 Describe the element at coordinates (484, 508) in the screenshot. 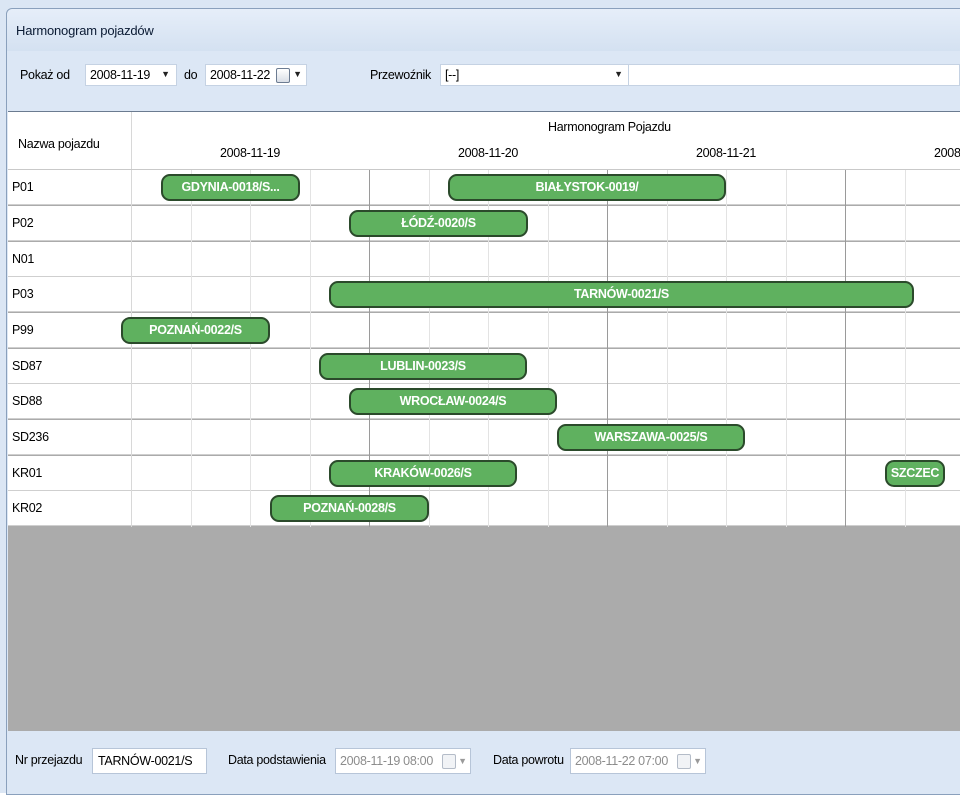

I see `table-row: KR02` at that location.